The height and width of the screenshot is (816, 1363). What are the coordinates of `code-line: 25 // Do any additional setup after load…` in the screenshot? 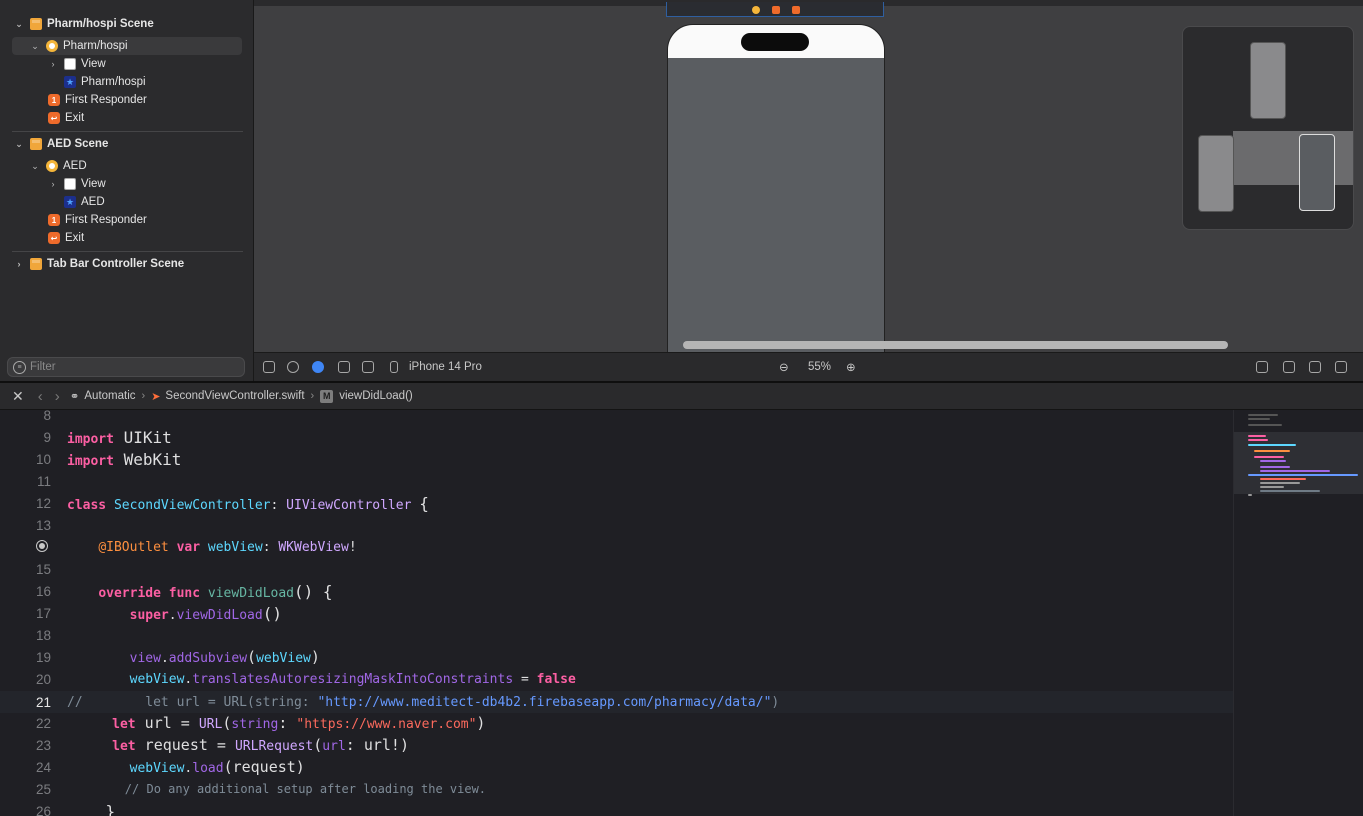 It's located at (616, 789).